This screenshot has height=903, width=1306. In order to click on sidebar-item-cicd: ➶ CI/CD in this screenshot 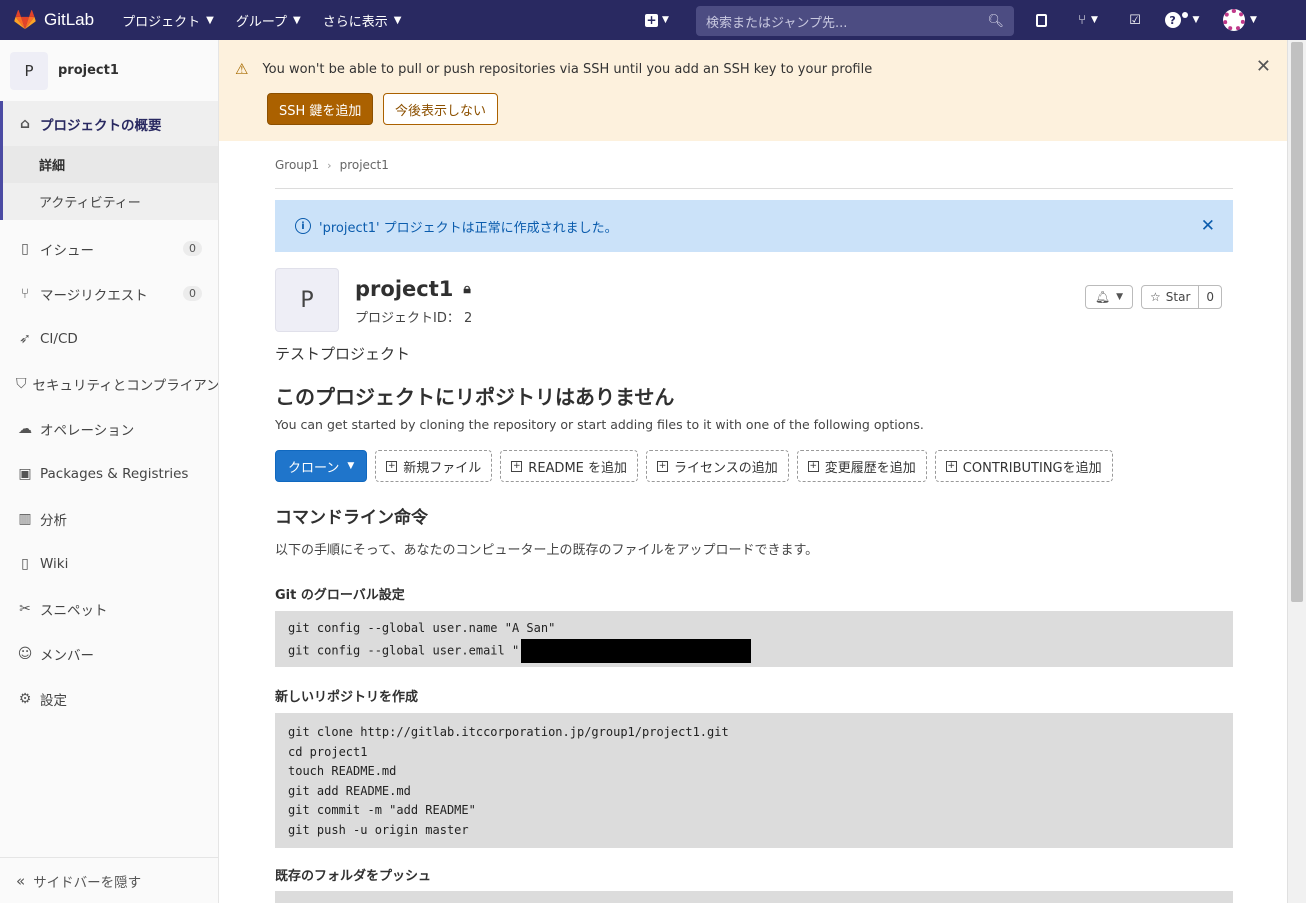, I will do `click(109, 338)`.